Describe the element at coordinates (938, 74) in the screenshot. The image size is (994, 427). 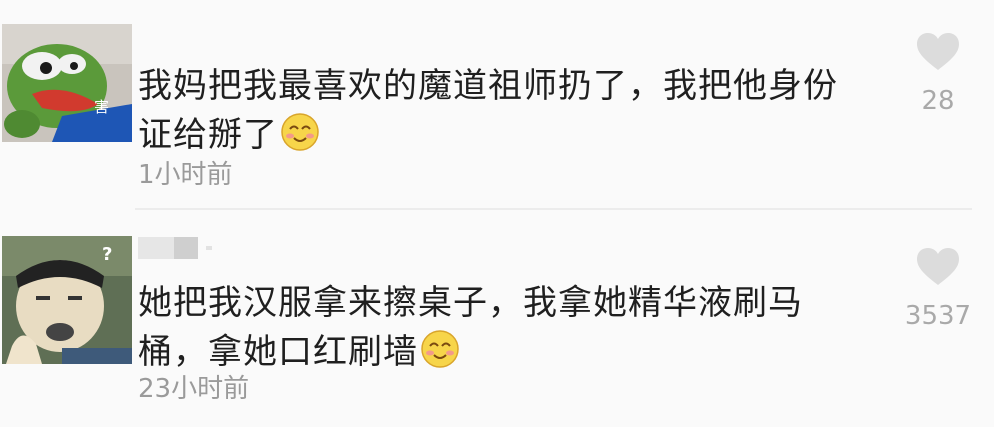
I see `like-button: 28` at that location.